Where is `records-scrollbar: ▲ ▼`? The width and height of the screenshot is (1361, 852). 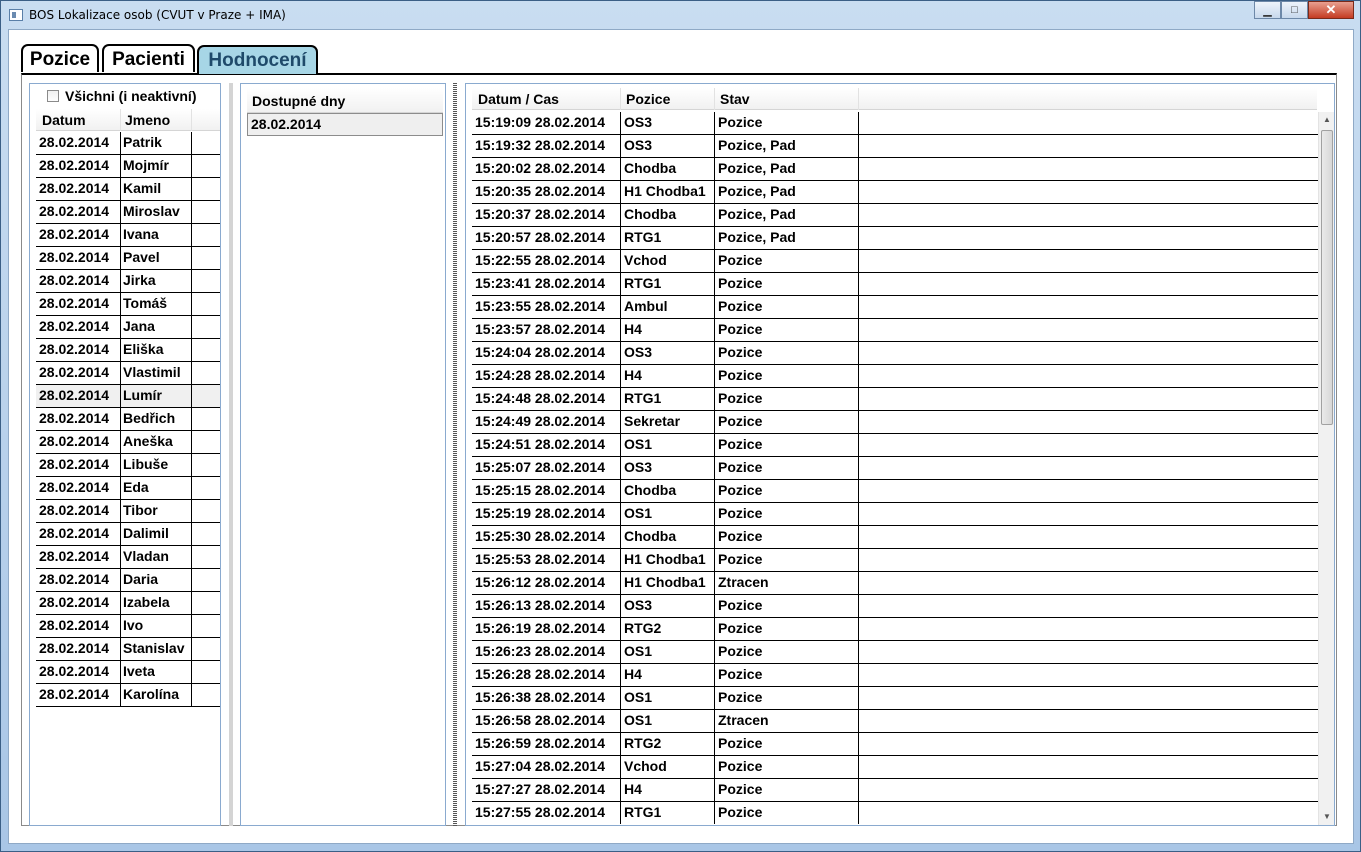 records-scrollbar: ▲ ▼ is located at coordinates (1326, 468).